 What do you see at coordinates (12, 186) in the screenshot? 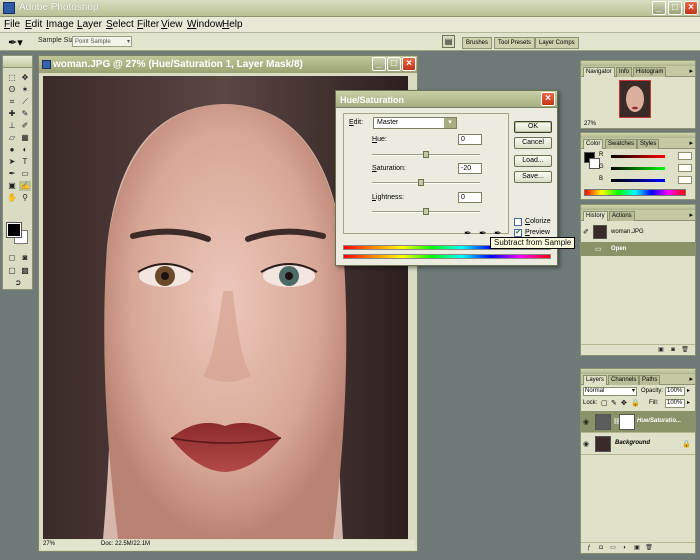
I see `notes-tool-icon: ▣` at bounding box center [12, 186].